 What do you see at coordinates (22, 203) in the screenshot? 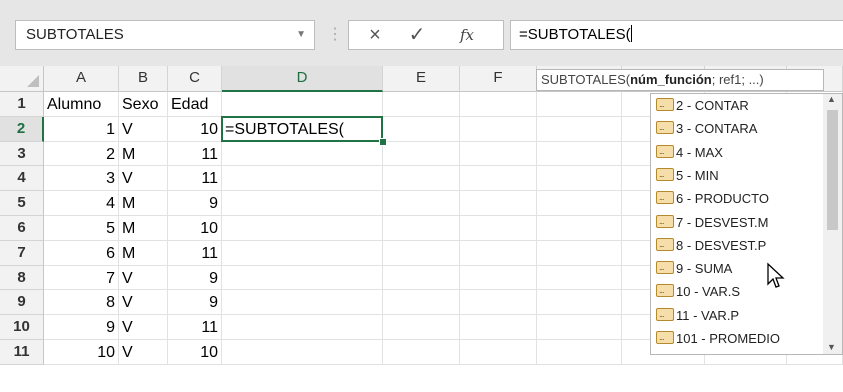
I see `row-header-5: 5` at bounding box center [22, 203].